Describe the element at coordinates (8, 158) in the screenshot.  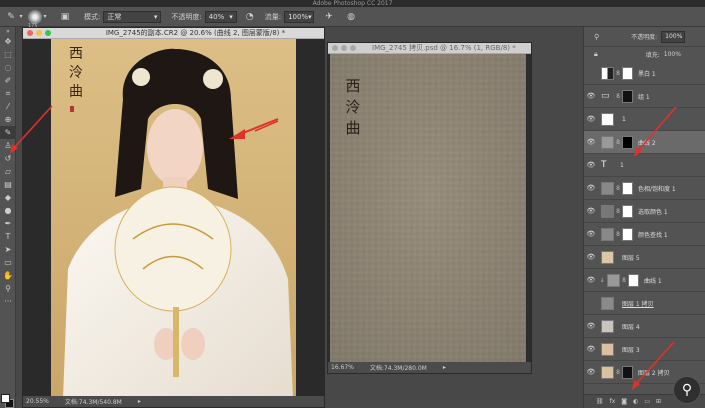
I see `history-brush-icon: ↺` at that location.